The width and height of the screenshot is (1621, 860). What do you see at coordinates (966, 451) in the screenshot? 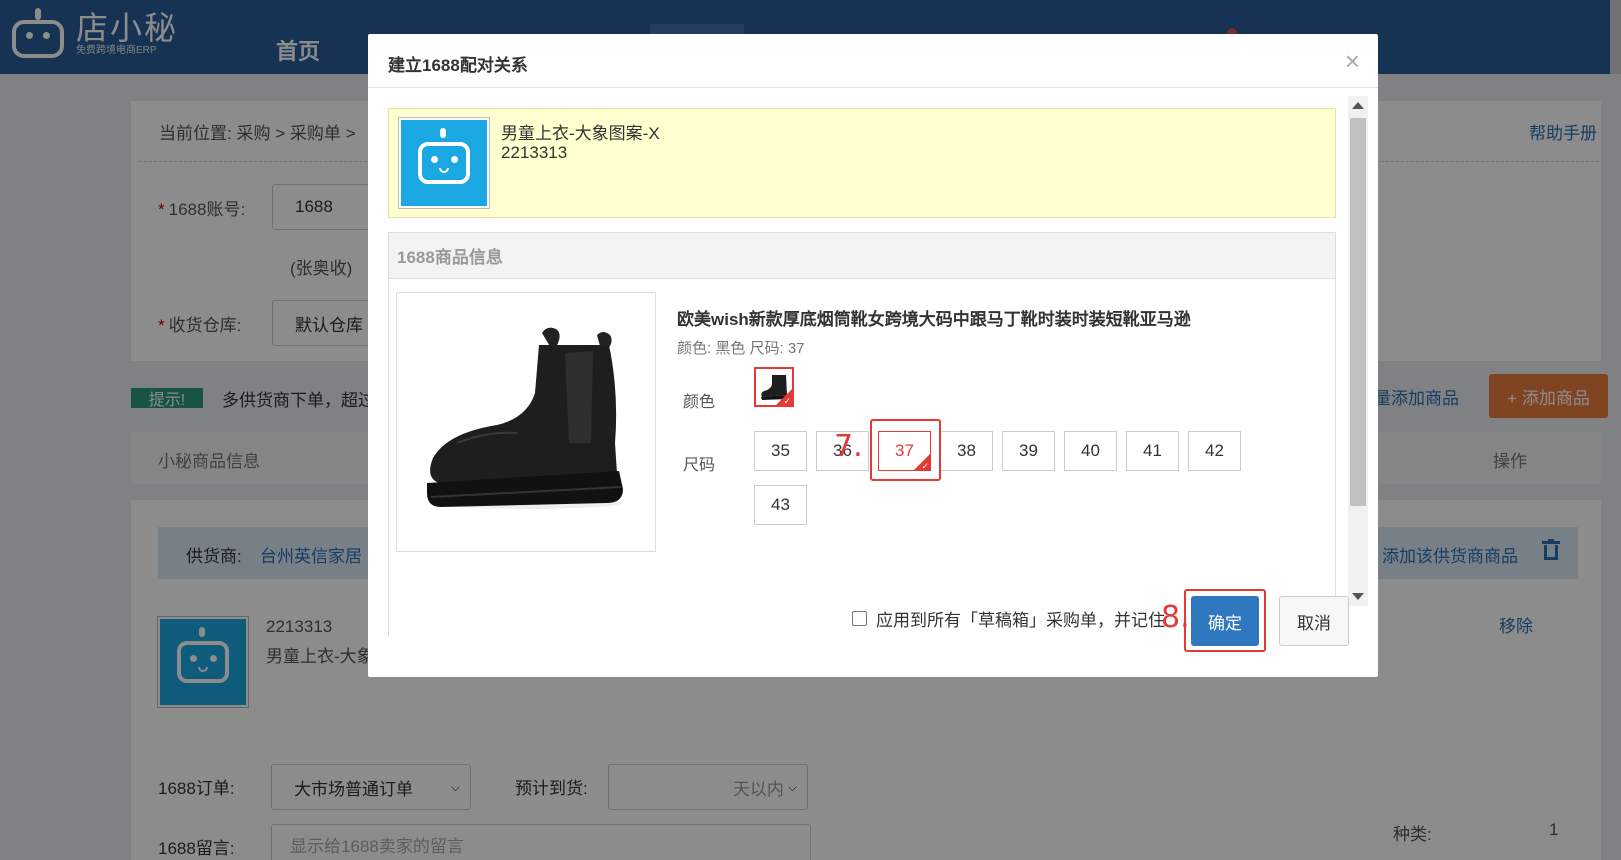
I see `size-option-38: 38` at bounding box center [966, 451].